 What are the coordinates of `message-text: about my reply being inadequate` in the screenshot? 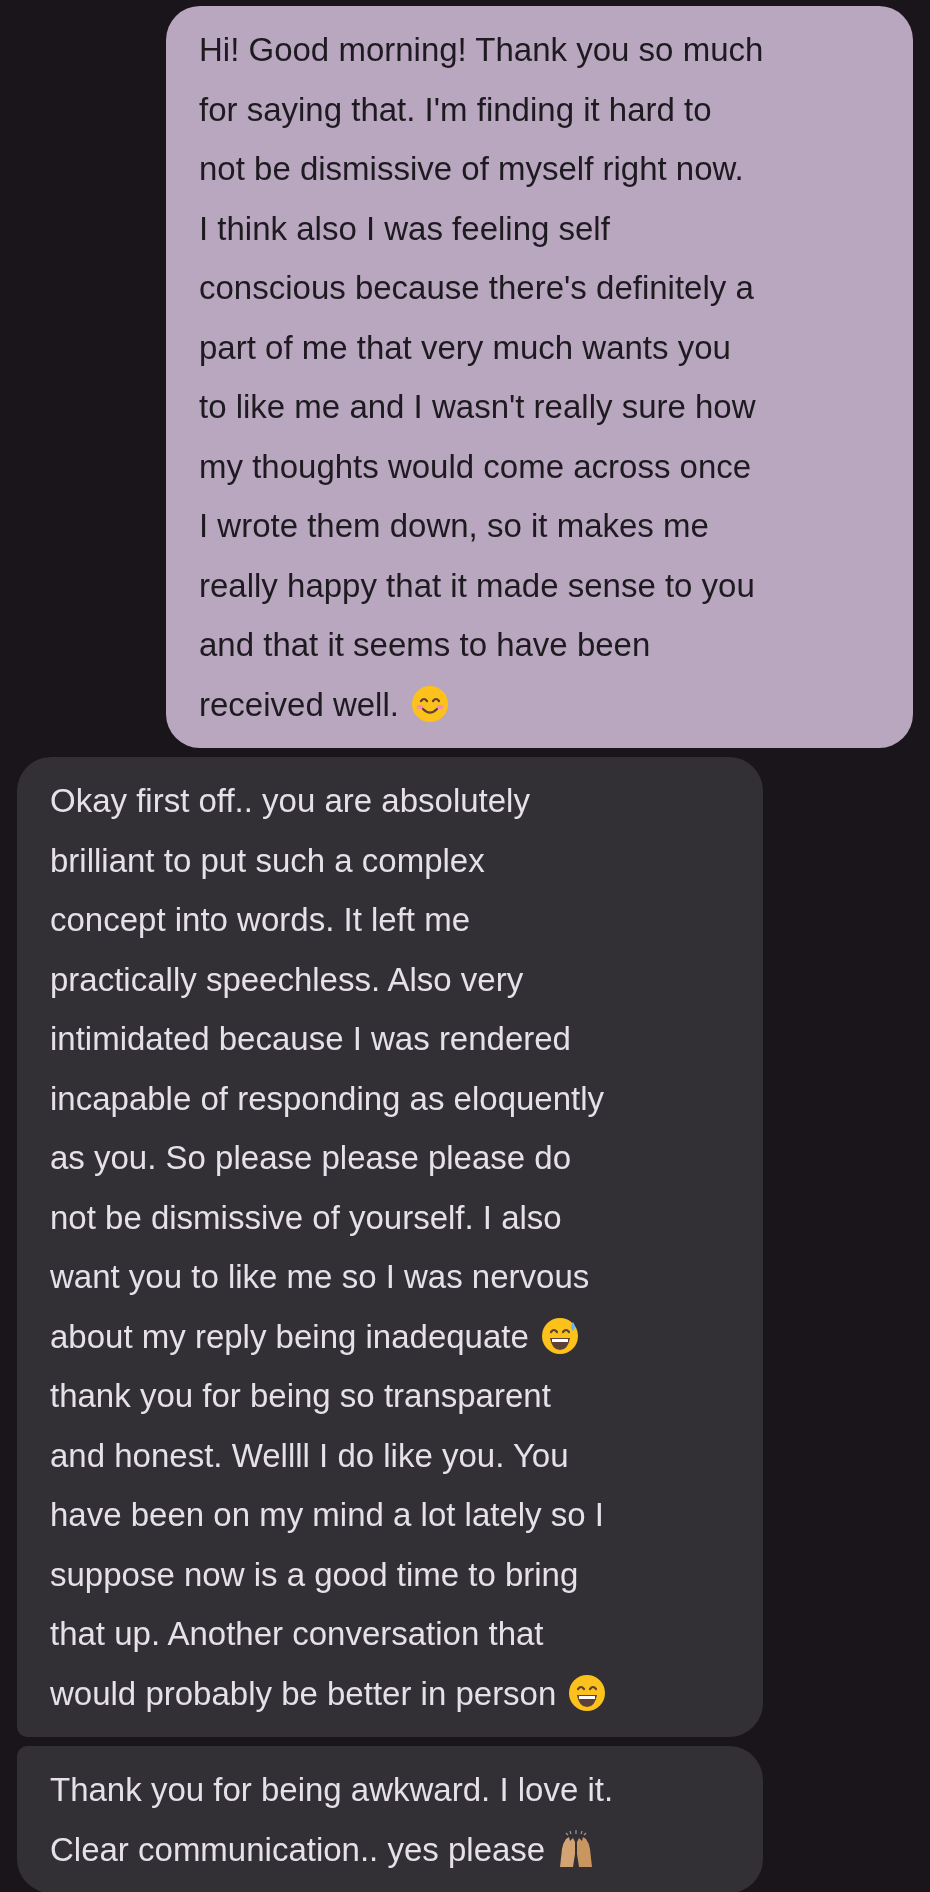 It's located at (289, 1336).